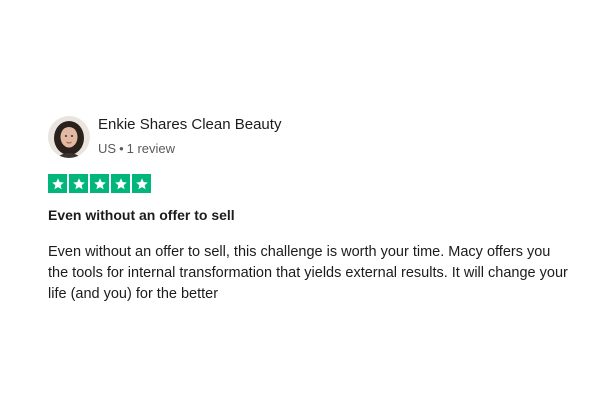 Image resolution: width=600 pixels, height=400 pixels. What do you see at coordinates (189, 125) in the screenshot?
I see `reviewer-name: Enkie Shares Clean Beauty` at bounding box center [189, 125].